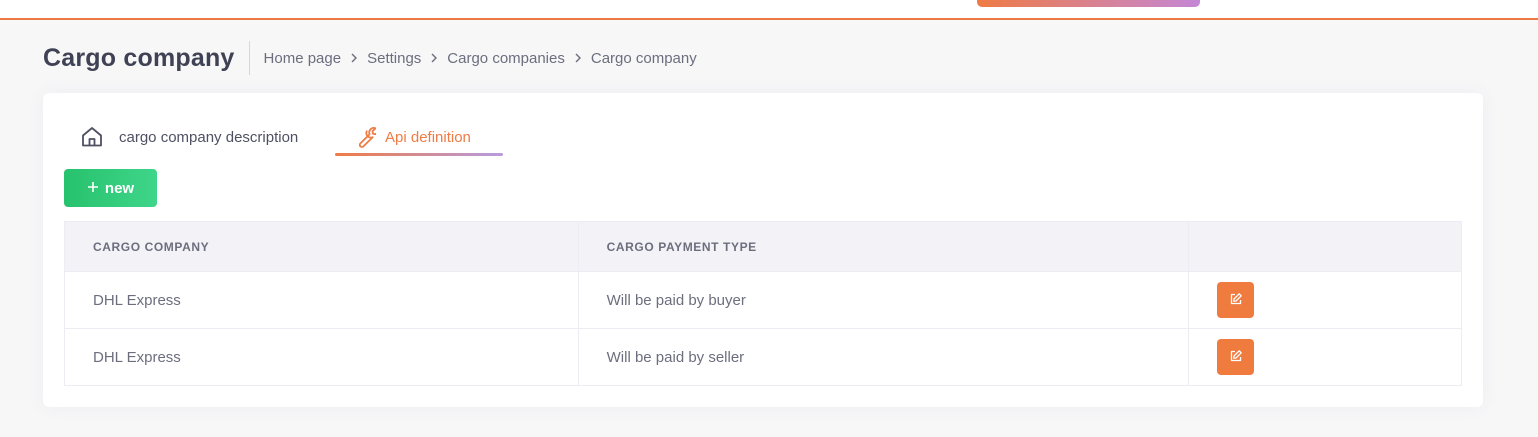  I want to click on tab-api-definition: Api definition, so click(419, 137).